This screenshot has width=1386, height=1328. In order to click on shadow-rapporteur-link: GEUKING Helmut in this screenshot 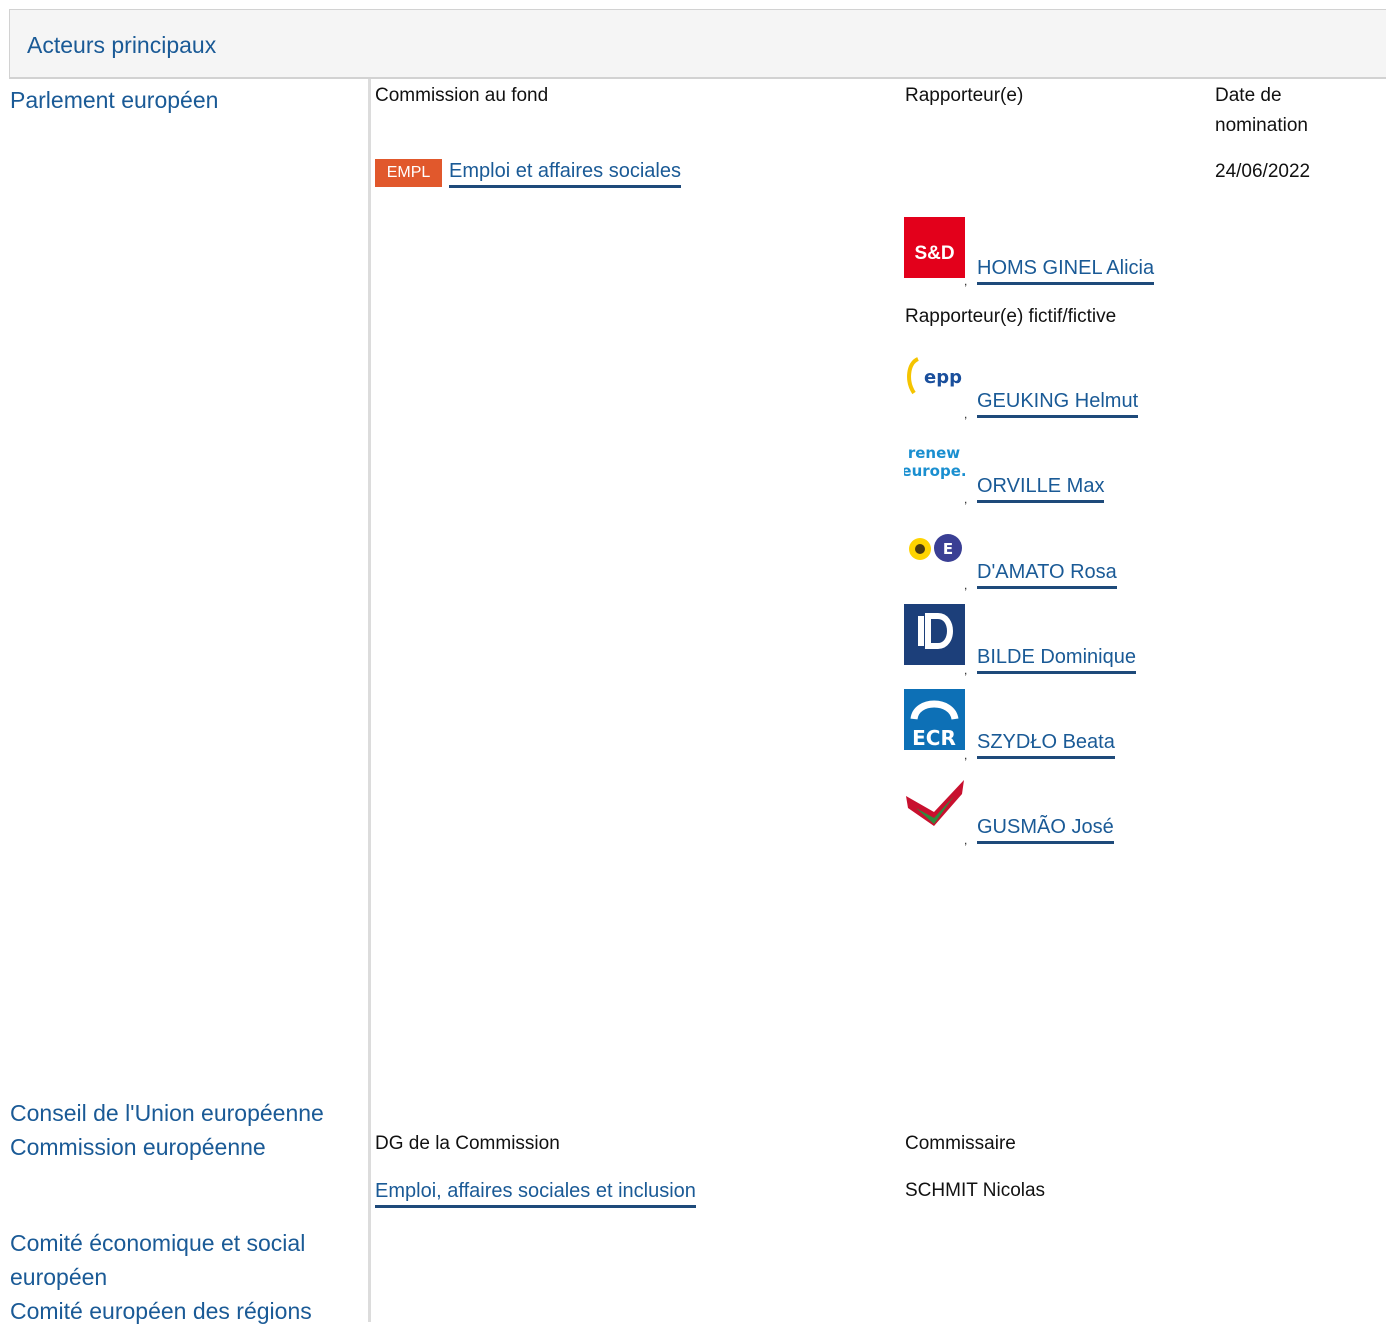, I will do `click(1058, 403)`.